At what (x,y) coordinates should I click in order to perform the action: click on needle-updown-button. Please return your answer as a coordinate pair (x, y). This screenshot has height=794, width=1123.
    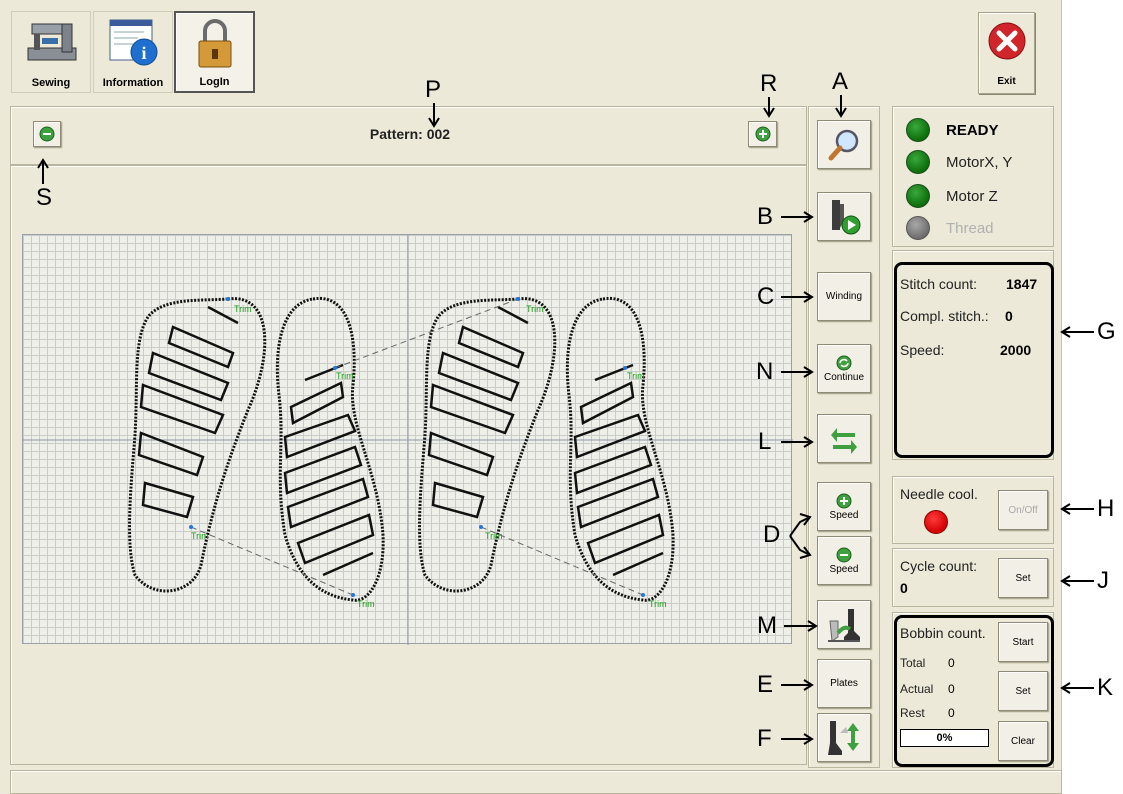
    Looking at the image, I should click on (844, 737).